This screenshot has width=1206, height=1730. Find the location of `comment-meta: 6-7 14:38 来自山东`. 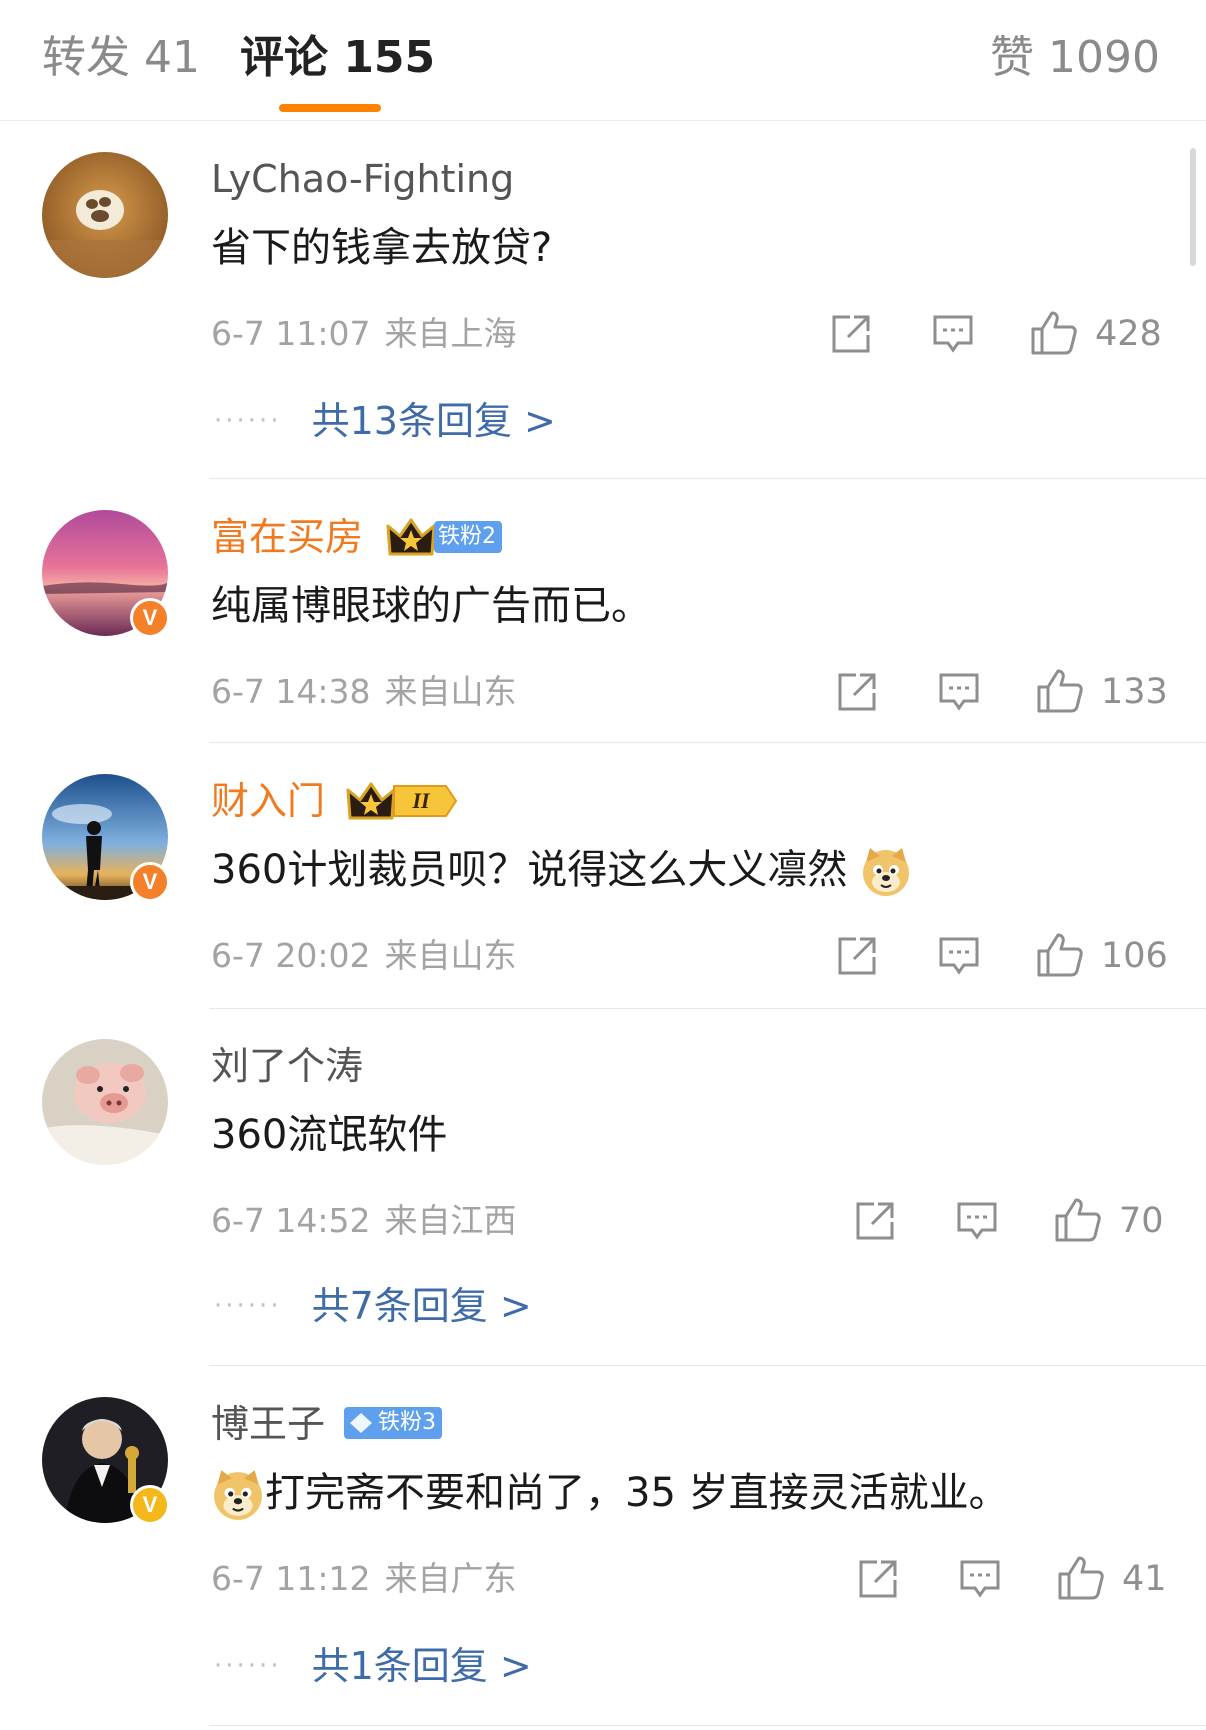

comment-meta: 6-7 14:38 来自山东 is located at coordinates (364, 692).